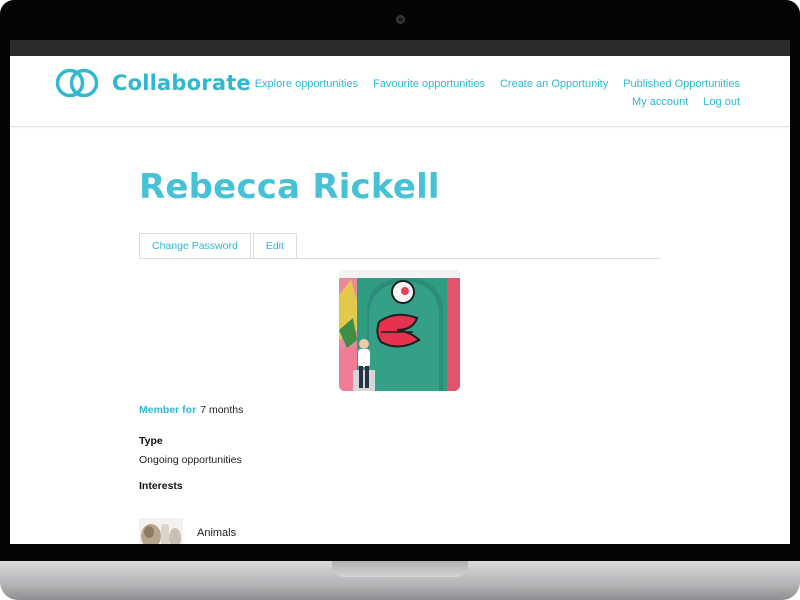  What do you see at coordinates (168, 410) in the screenshot?
I see `member-for-label: Member for` at bounding box center [168, 410].